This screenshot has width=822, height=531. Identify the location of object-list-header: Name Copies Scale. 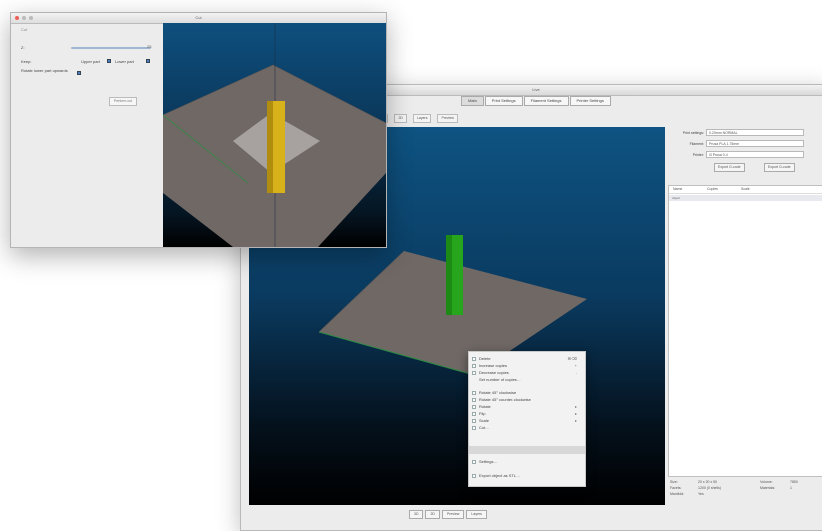
(745, 190).